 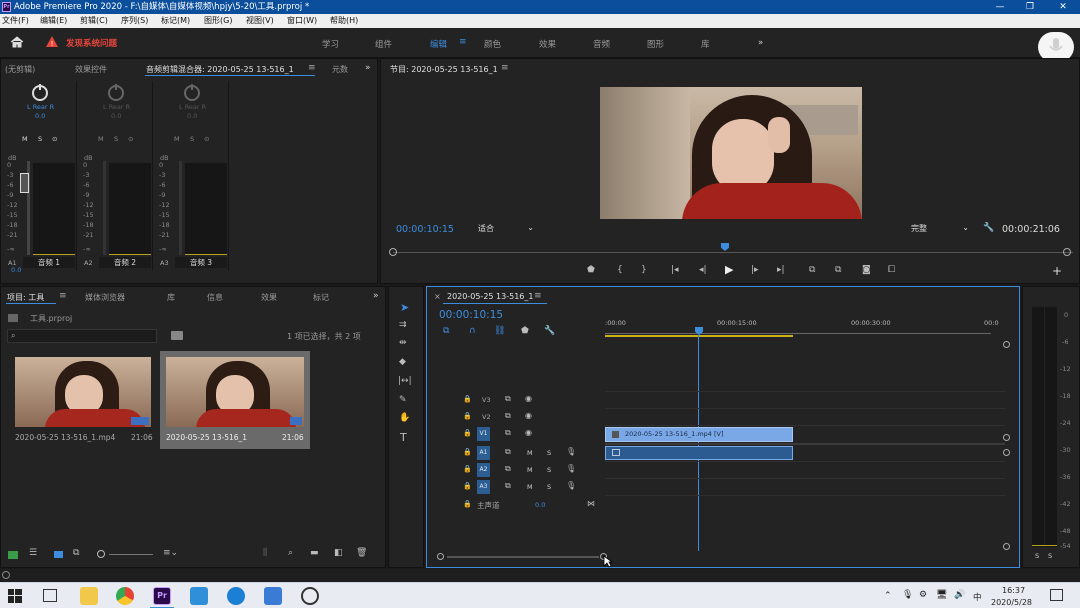 What do you see at coordinates (171, 297) in the screenshot?
I see `tab-libraries: 库` at bounding box center [171, 297].